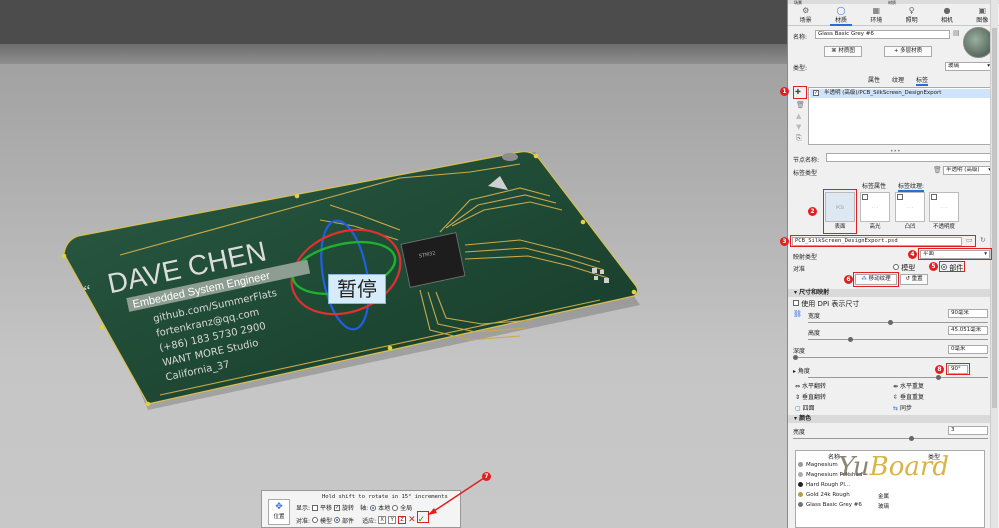 The image size is (999, 528). What do you see at coordinates (877, 241) in the screenshot?
I see `texture-file-input: PCB_SilkScreen_DesignExport.psd` at bounding box center [877, 241].